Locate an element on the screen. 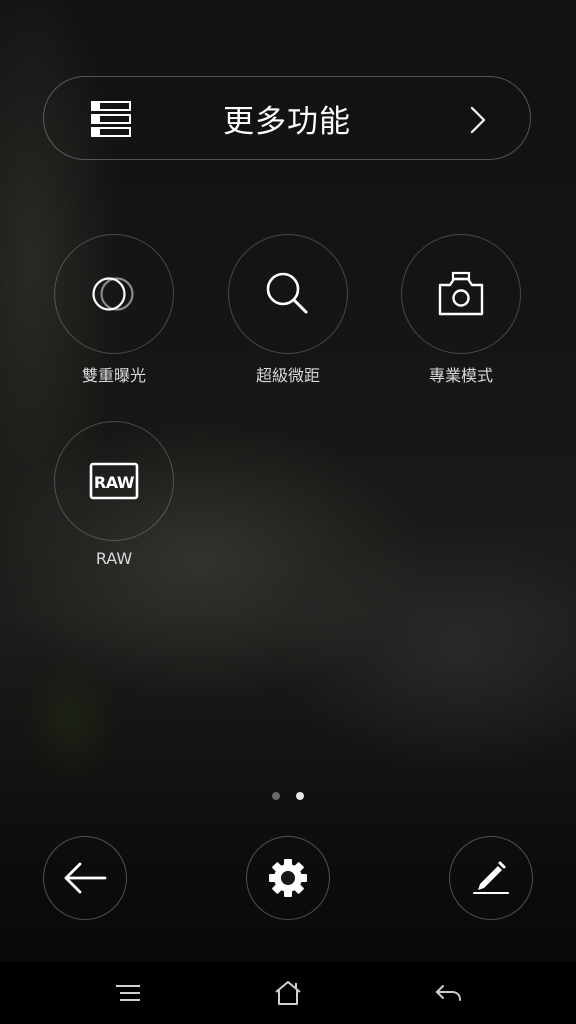  page-dot is located at coordinates (276, 796).